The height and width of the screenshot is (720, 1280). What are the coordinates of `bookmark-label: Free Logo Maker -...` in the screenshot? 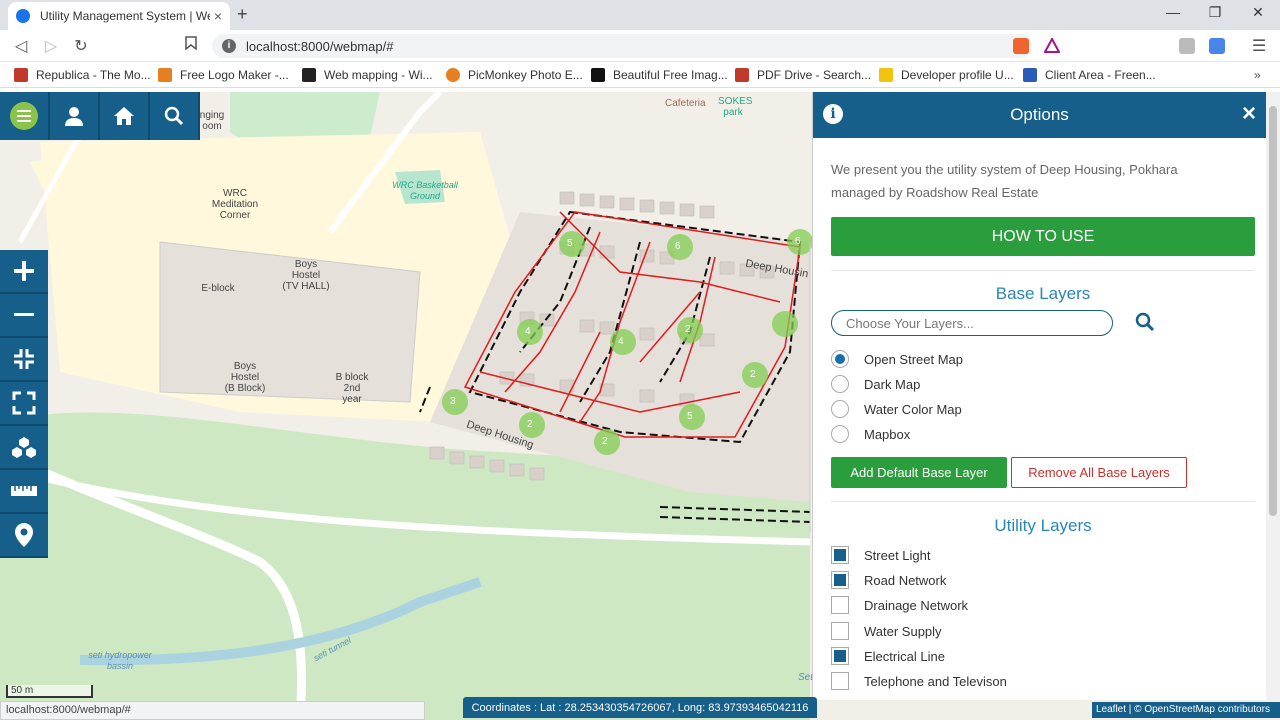 It's located at (234, 75).